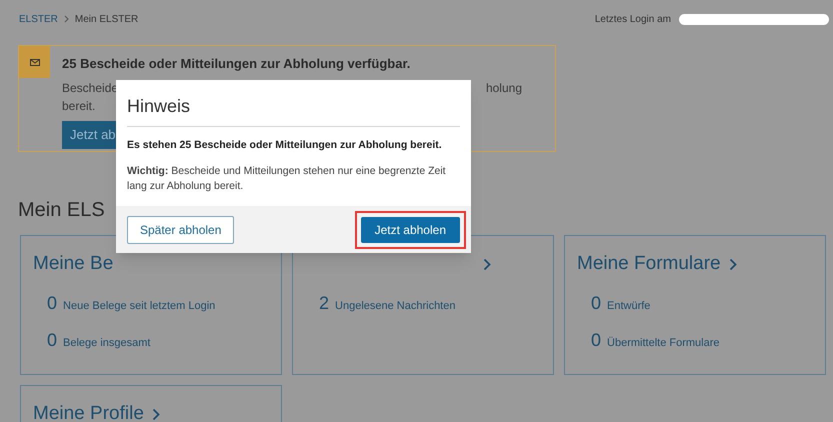 The width and height of the screenshot is (833, 422). What do you see at coordinates (237, 64) in the screenshot?
I see `notice-title: 25 Bescheide oder Mitteilungen zur Abholung verfügbar.` at bounding box center [237, 64].